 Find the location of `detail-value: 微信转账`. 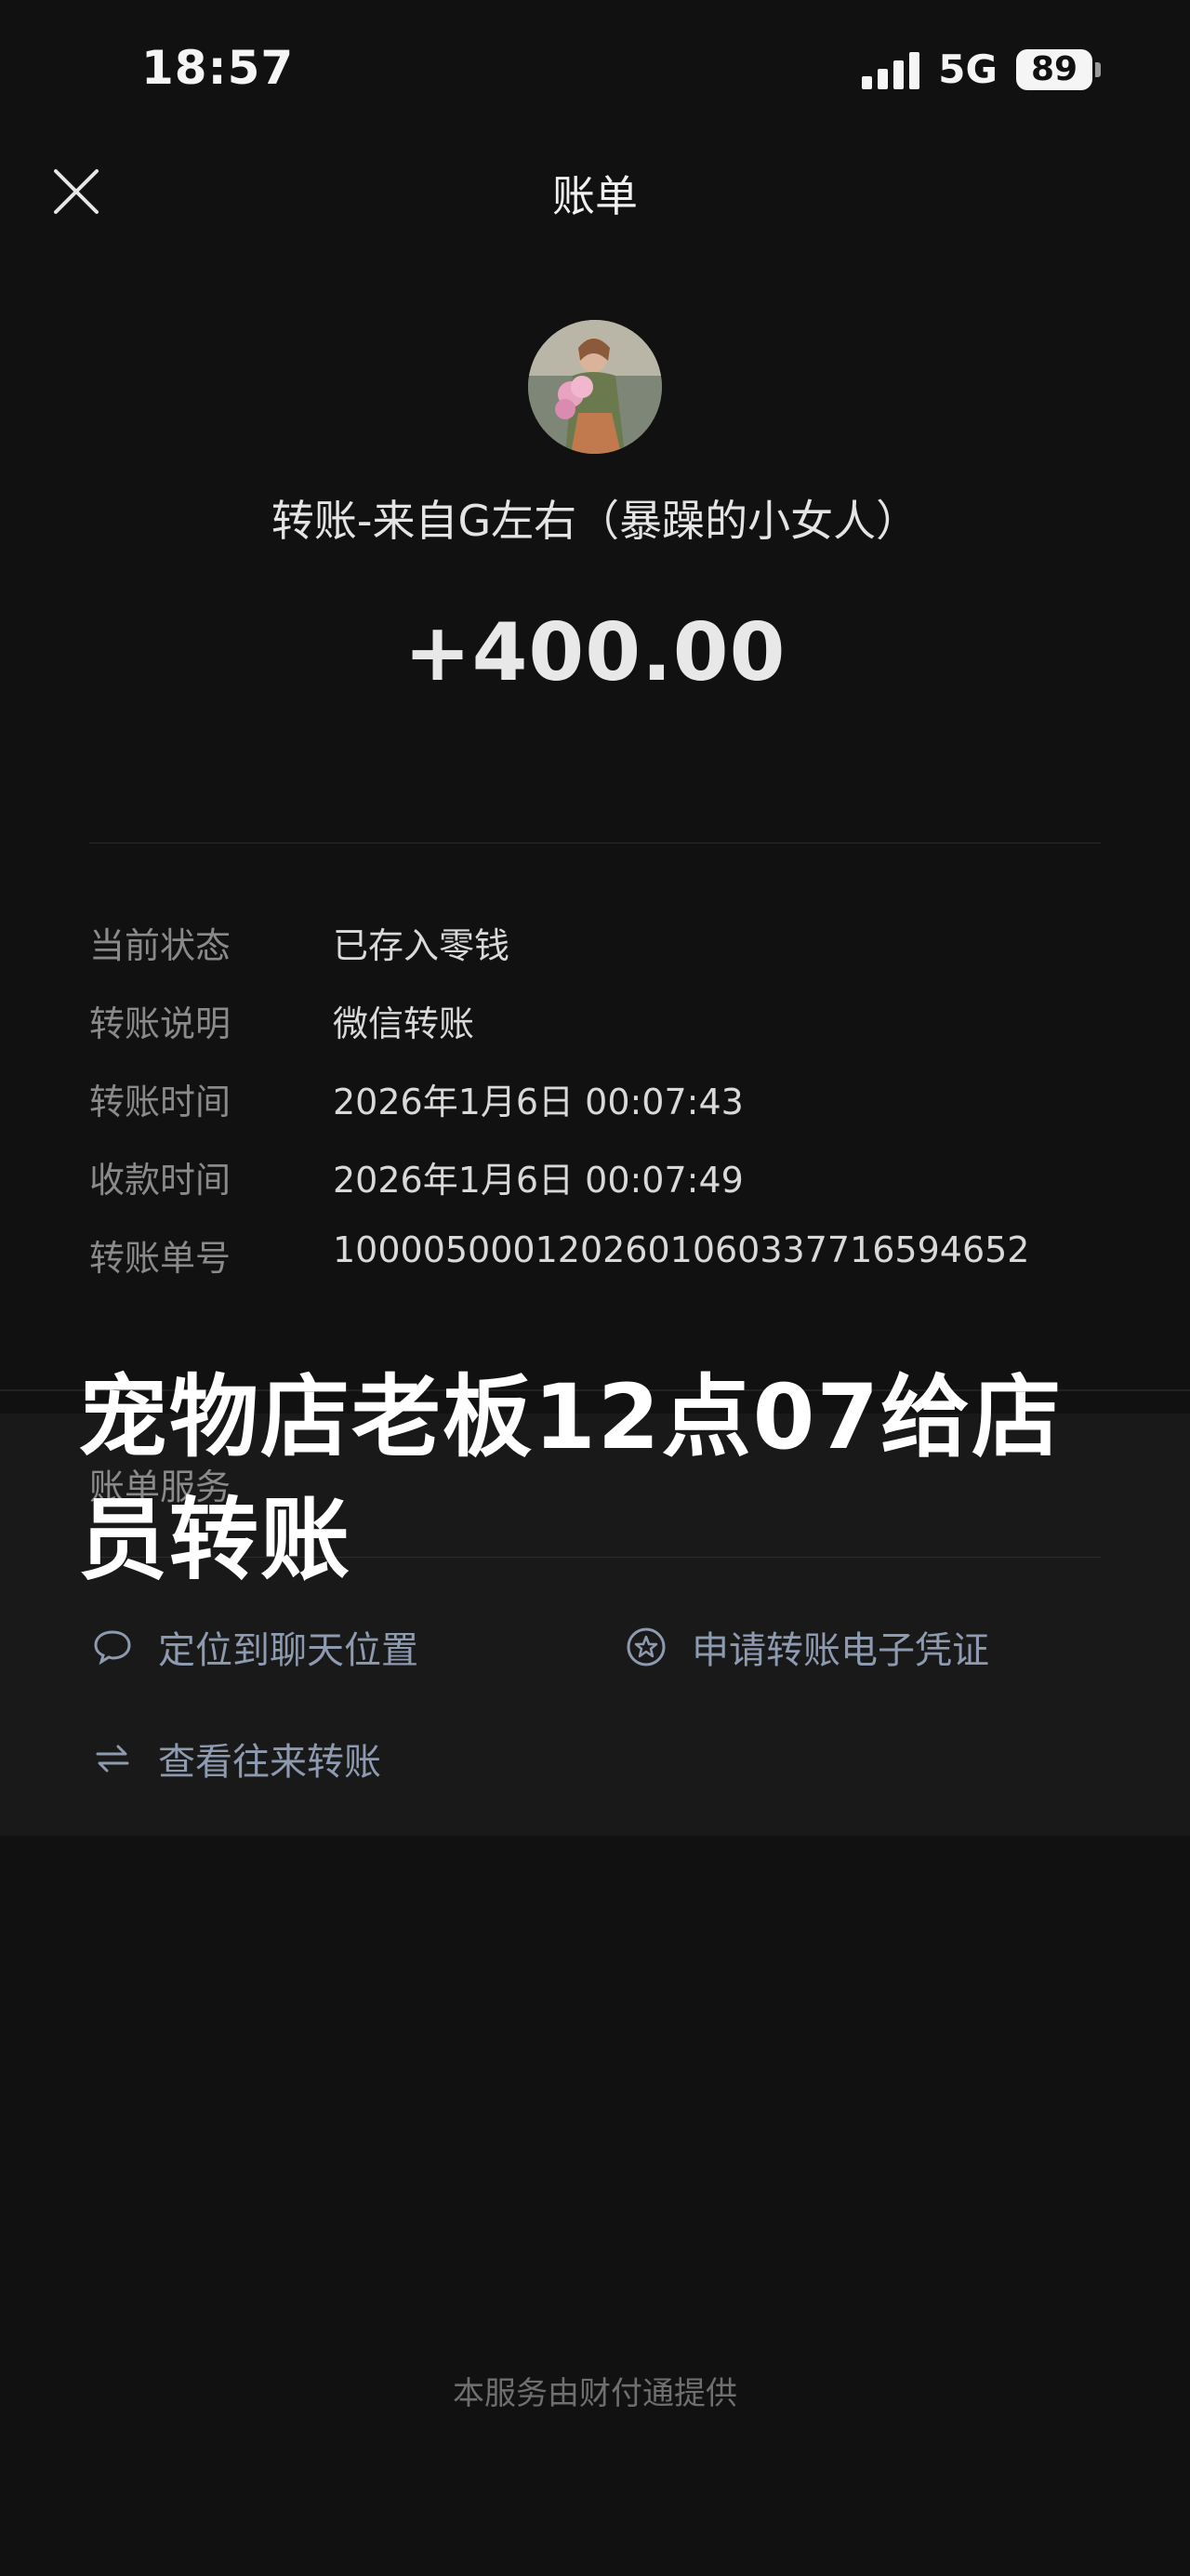

detail-value: 微信转账 is located at coordinates (404, 1023).